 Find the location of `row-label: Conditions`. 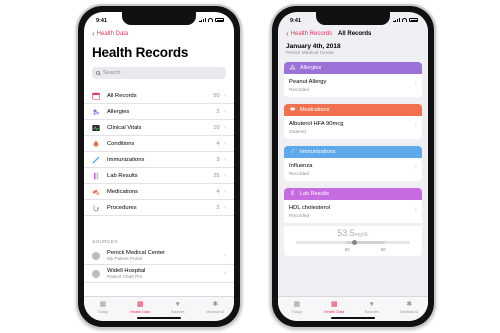

row-label: Conditions is located at coordinates (121, 143).